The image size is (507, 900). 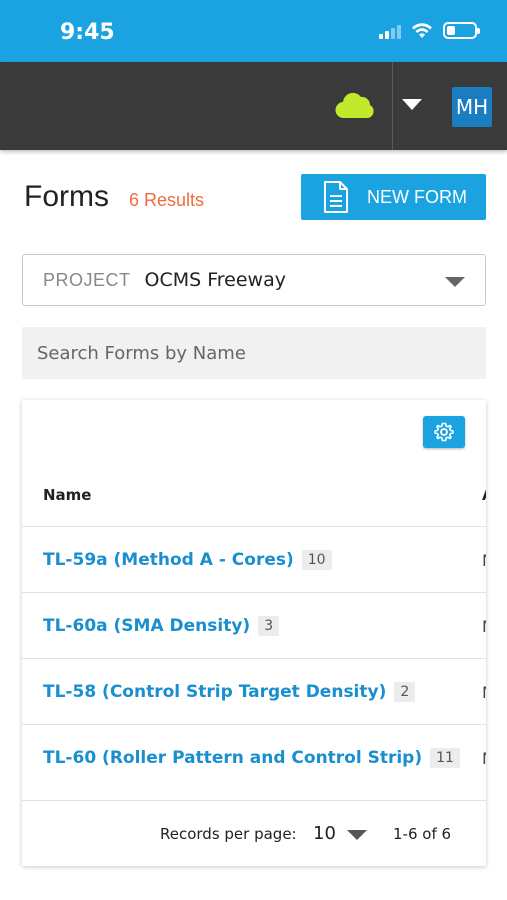 I want to click on table-row: TL-58 (Control Strip Target Density) 2 M, so click(x=254, y=691).